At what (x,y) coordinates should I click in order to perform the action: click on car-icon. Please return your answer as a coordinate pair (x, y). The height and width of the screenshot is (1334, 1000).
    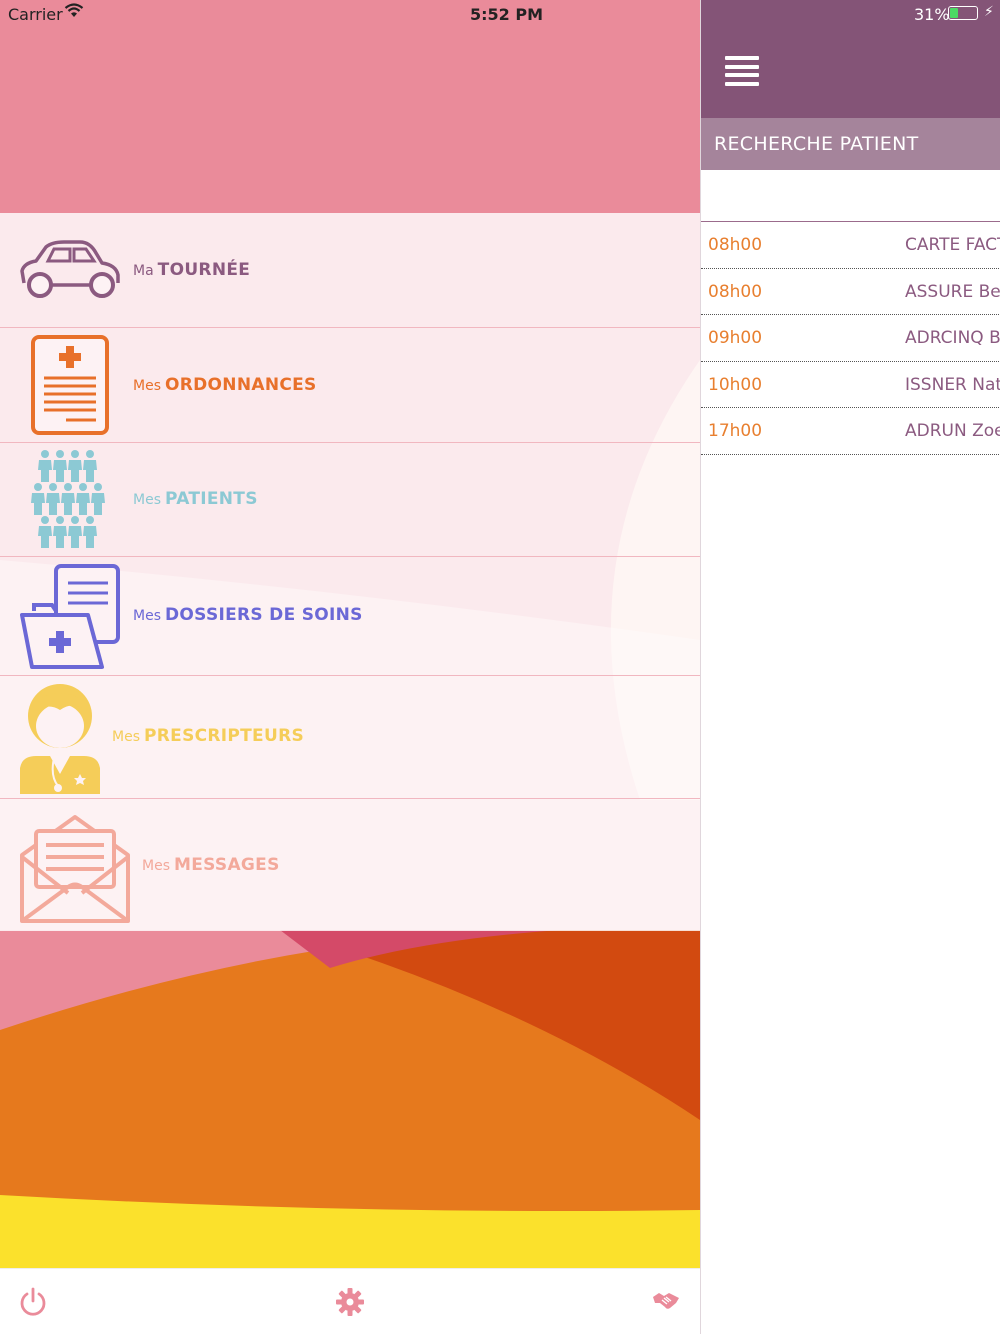
    Looking at the image, I should click on (70, 269).